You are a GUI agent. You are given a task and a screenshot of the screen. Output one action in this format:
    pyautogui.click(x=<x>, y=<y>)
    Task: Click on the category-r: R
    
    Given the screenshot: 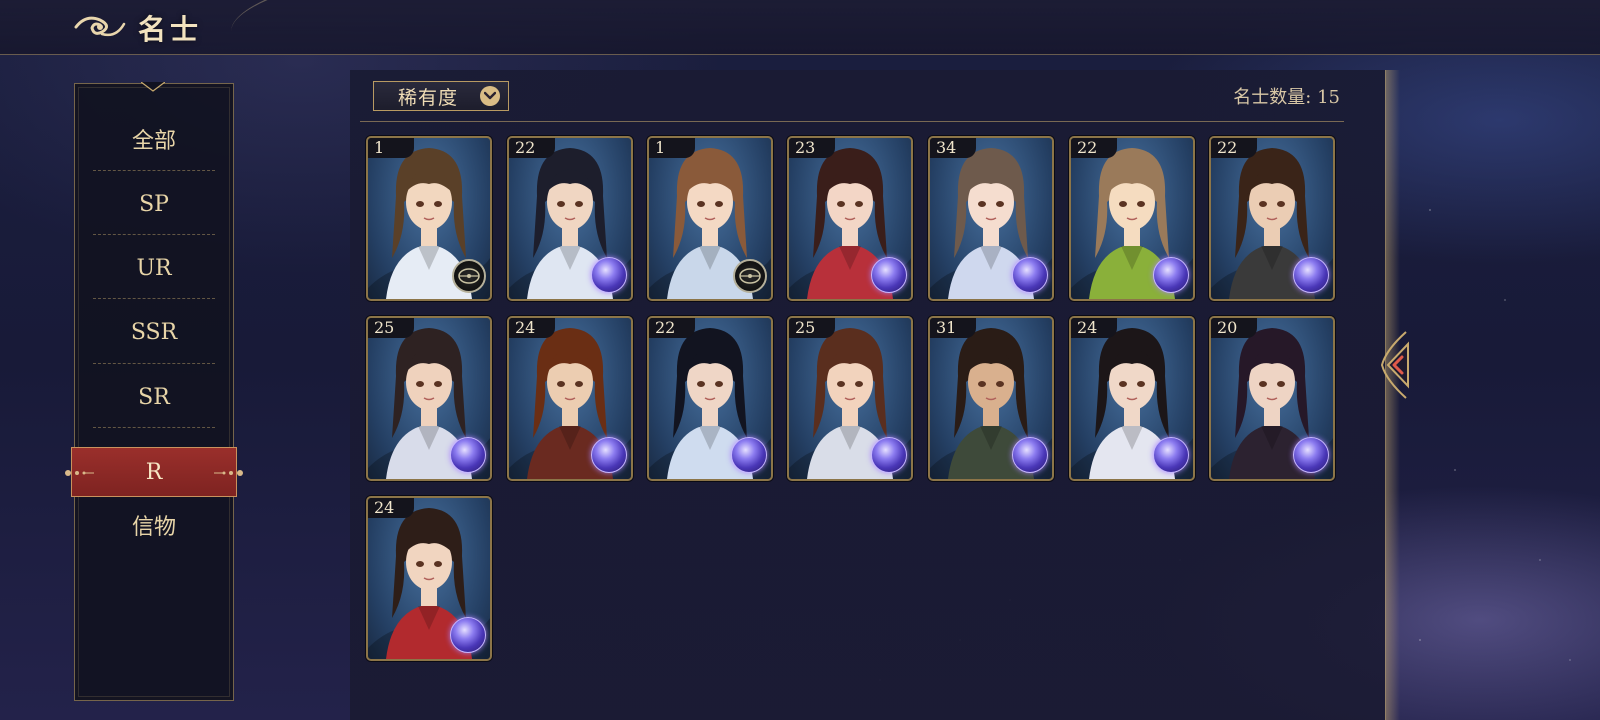 What is the action you would take?
    pyautogui.click(x=154, y=472)
    